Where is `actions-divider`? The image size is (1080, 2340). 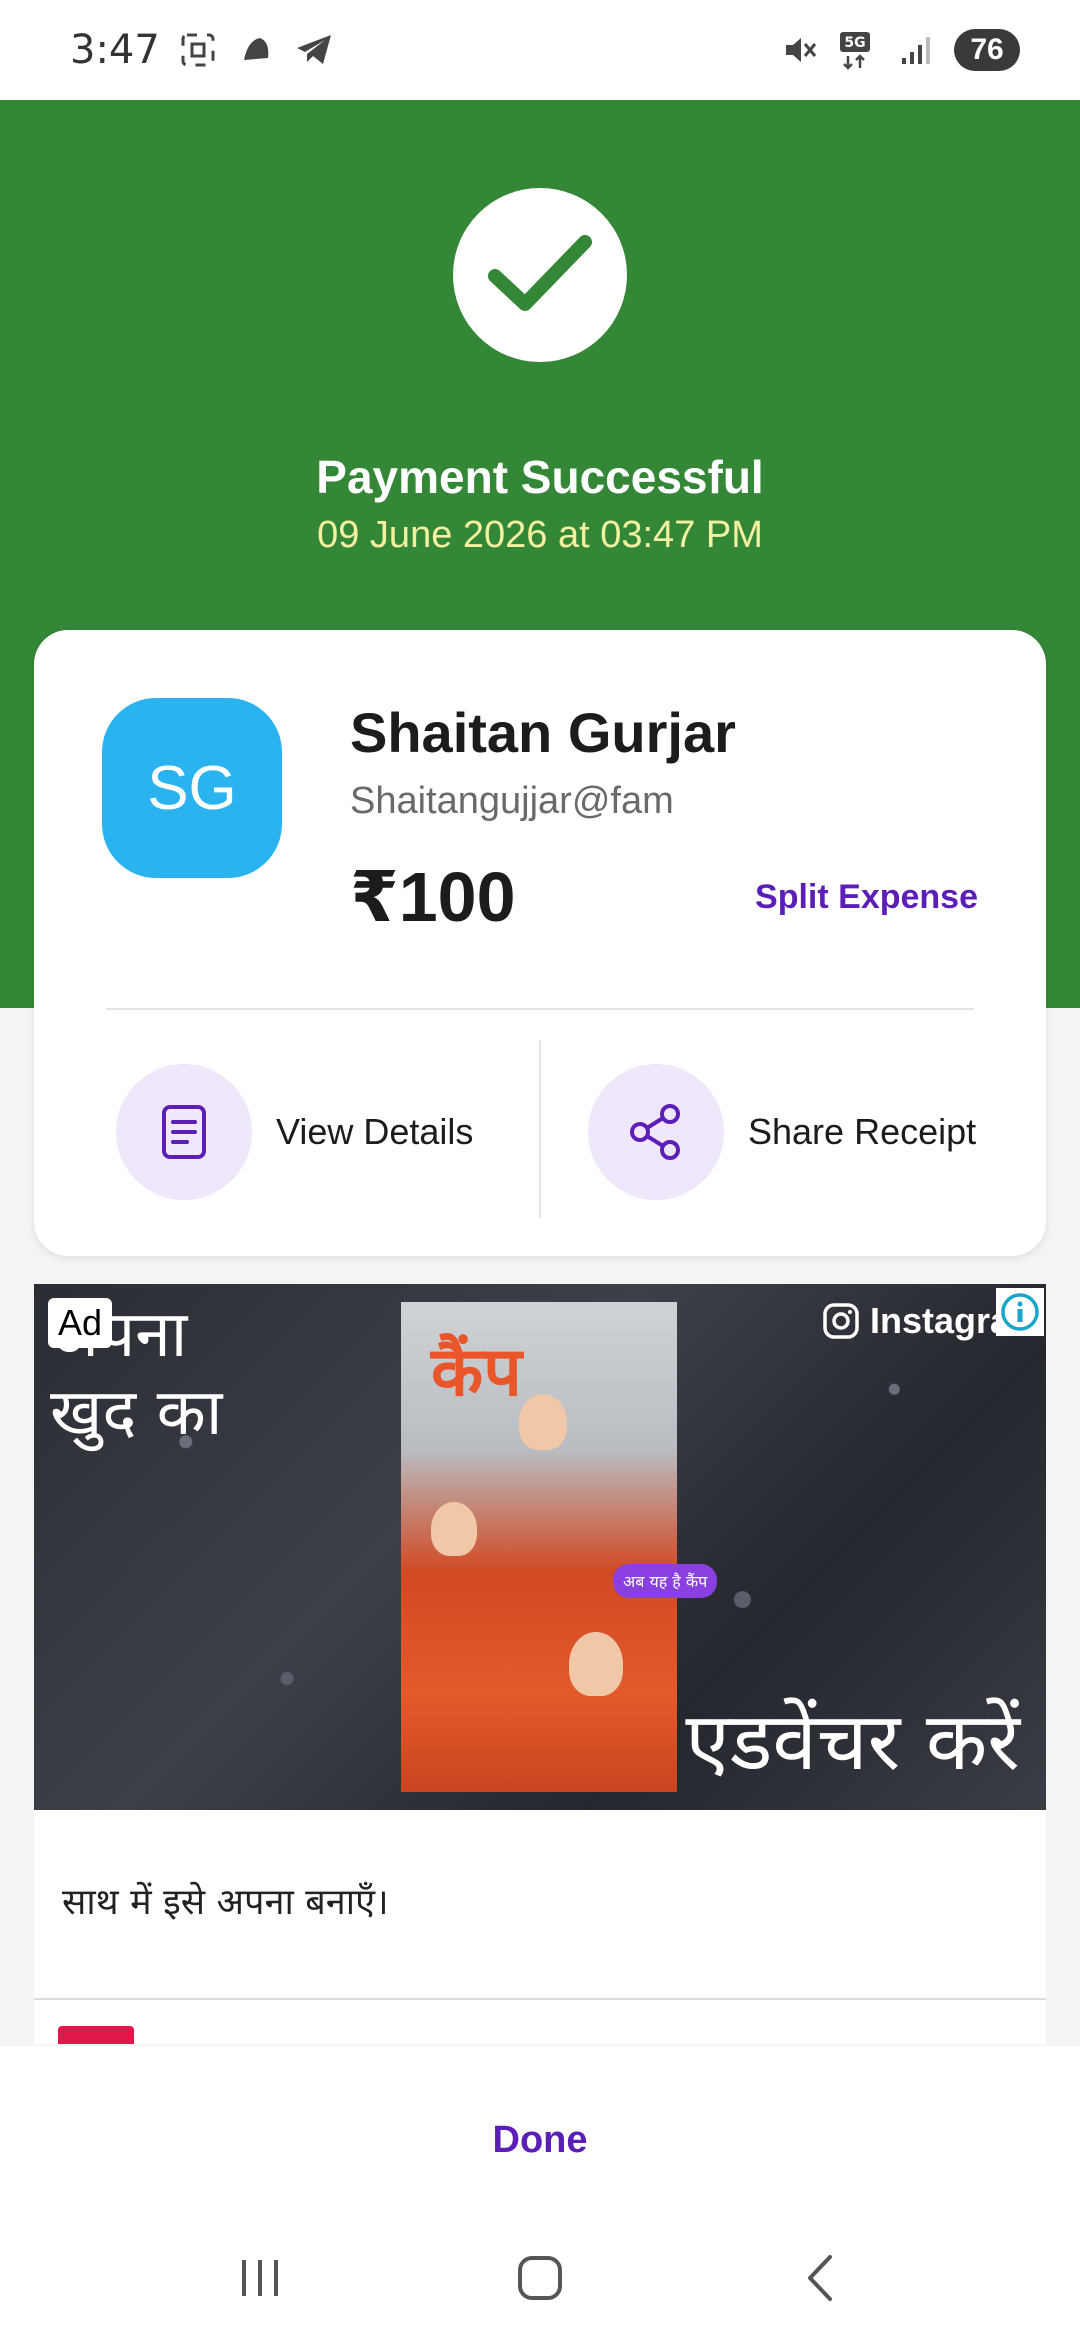
actions-divider is located at coordinates (540, 1129).